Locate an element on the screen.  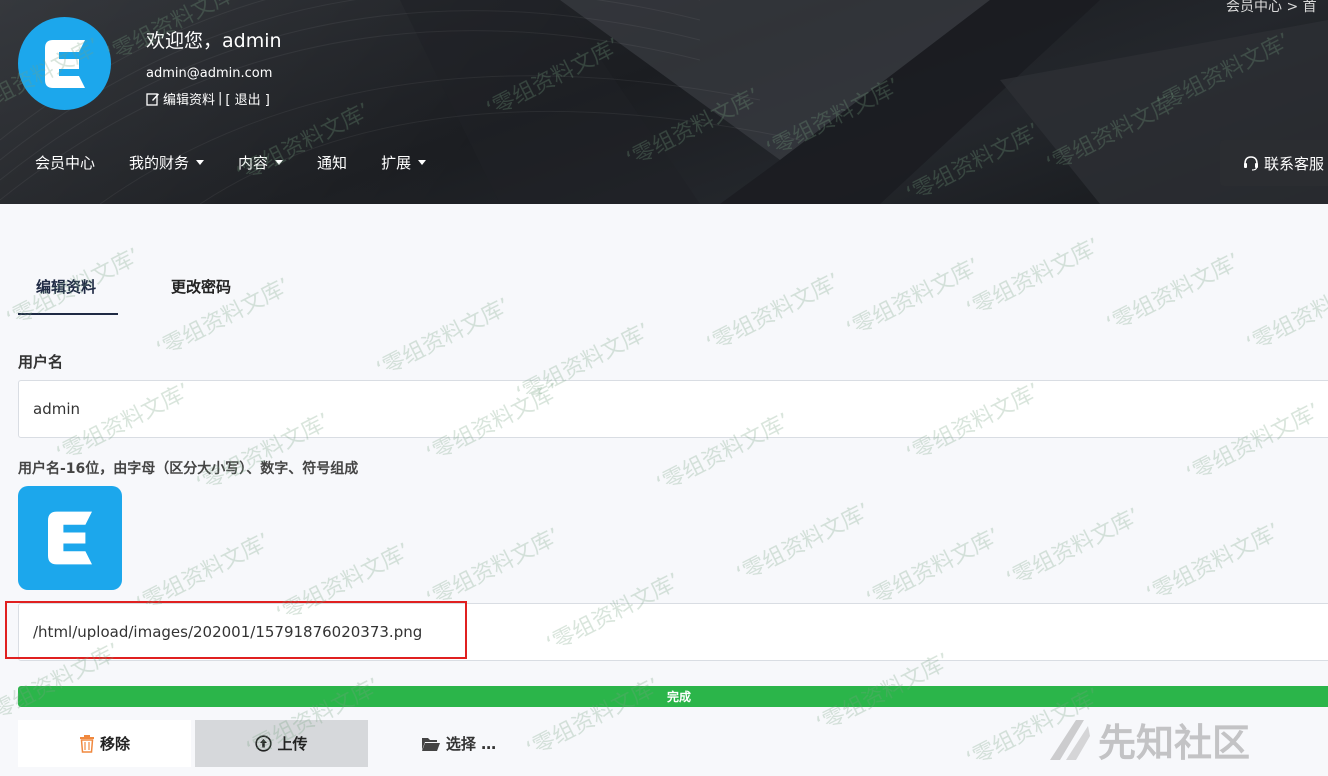
progress-label: 完成 is located at coordinates (678, 697).